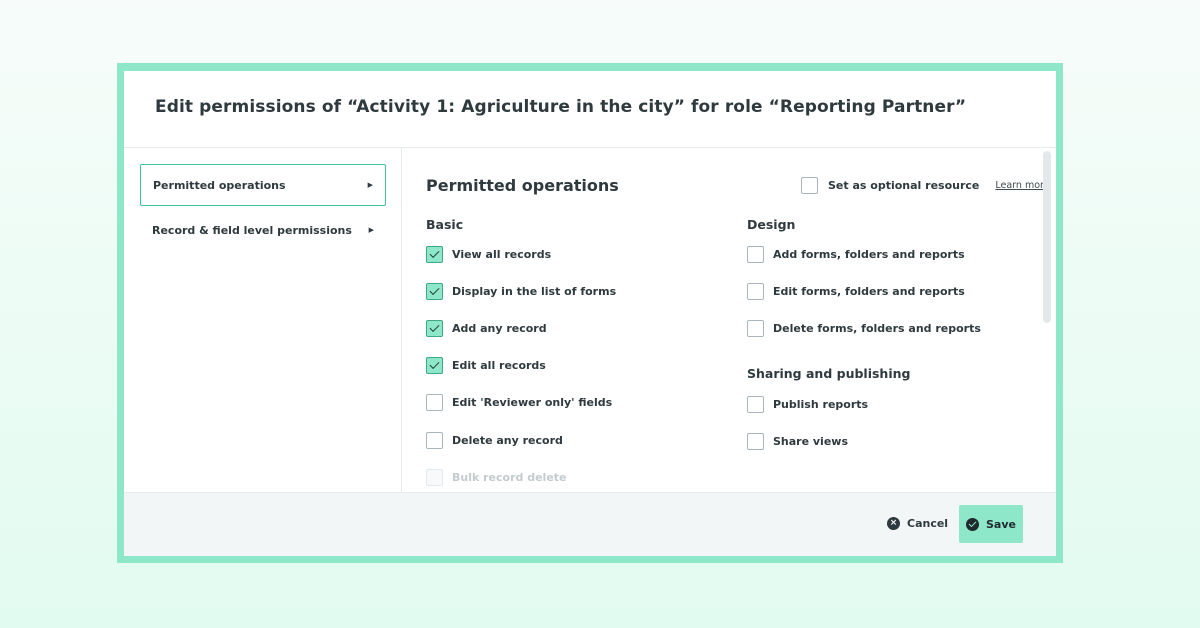 This screenshot has height=628, width=1200. I want to click on option-edit-forms: Edit forms, folders and reports, so click(856, 291).